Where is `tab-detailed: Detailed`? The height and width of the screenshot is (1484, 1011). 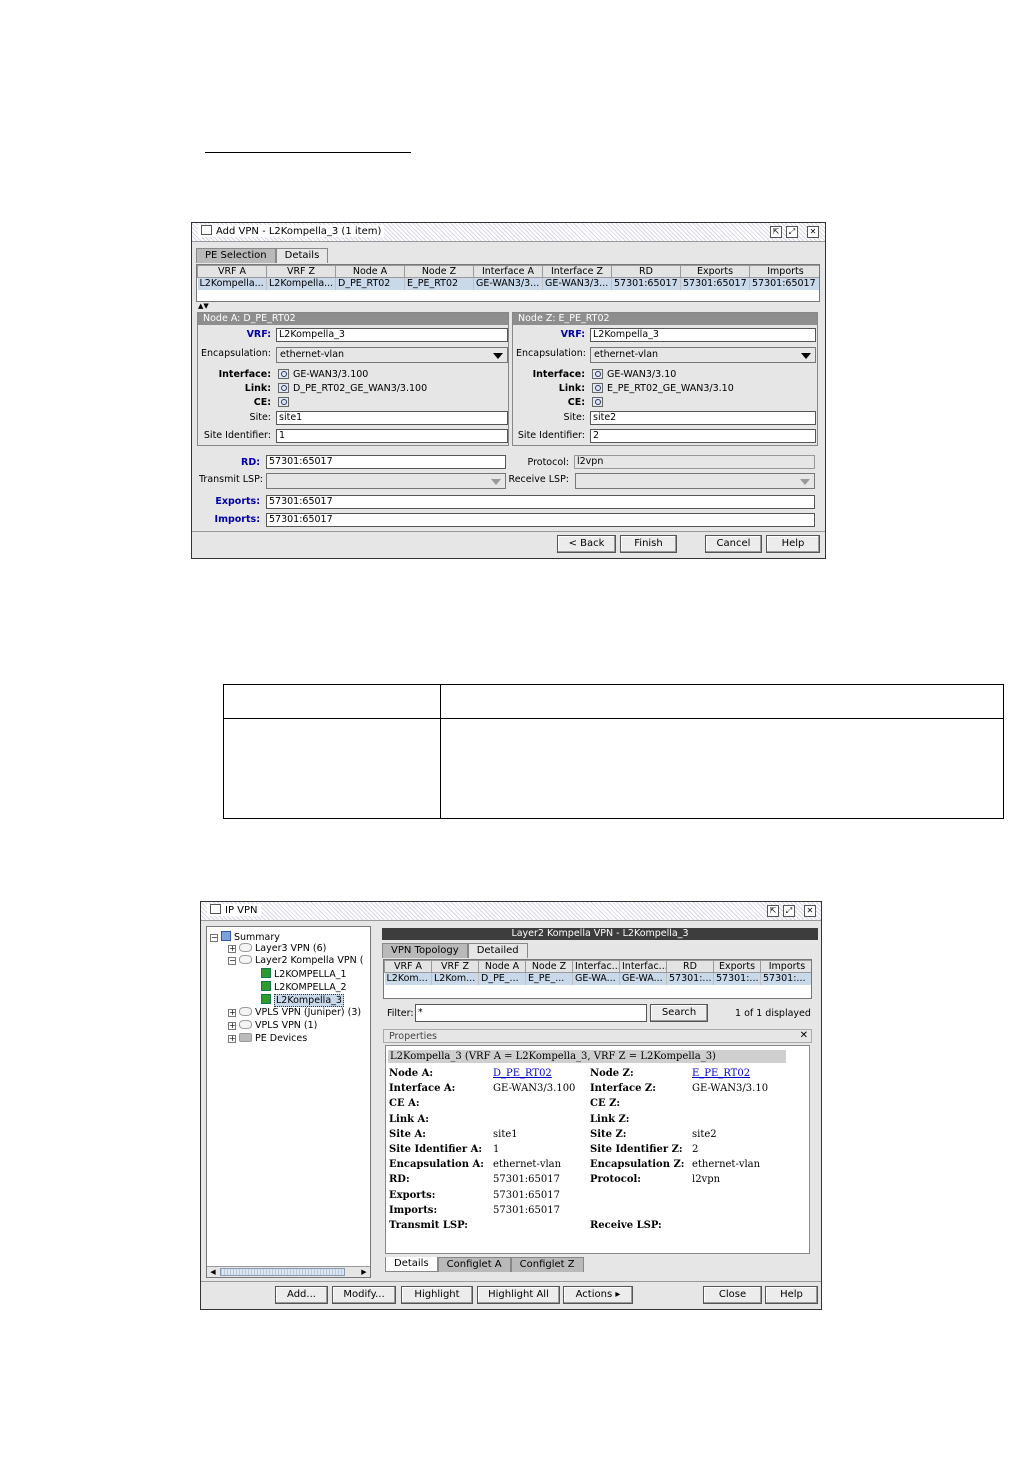 tab-detailed: Detailed is located at coordinates (497, 950).